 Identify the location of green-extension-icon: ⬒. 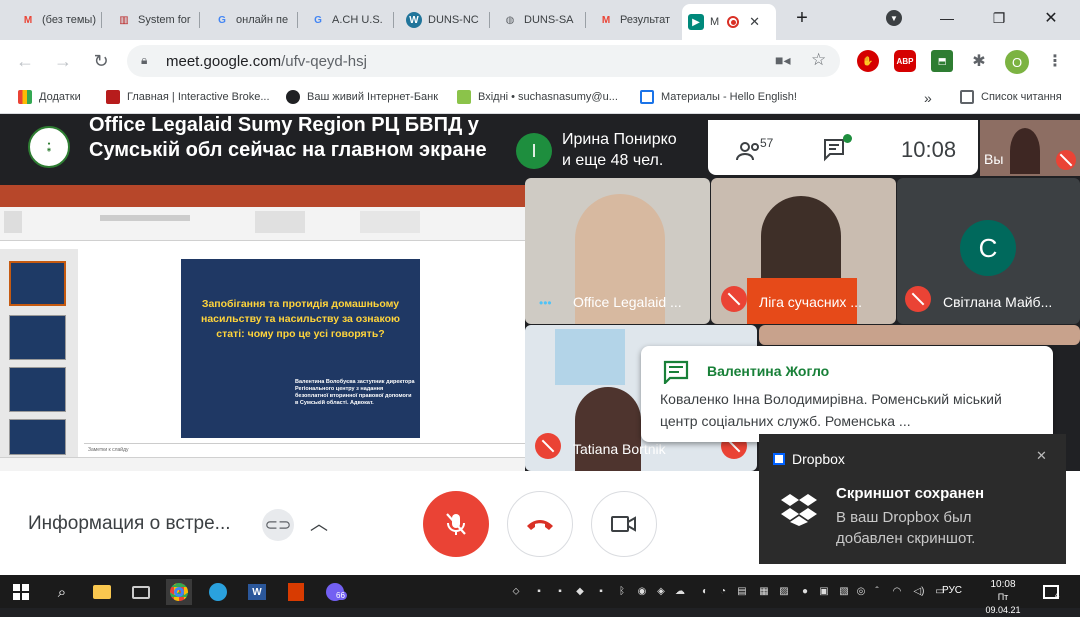
(942, 61).